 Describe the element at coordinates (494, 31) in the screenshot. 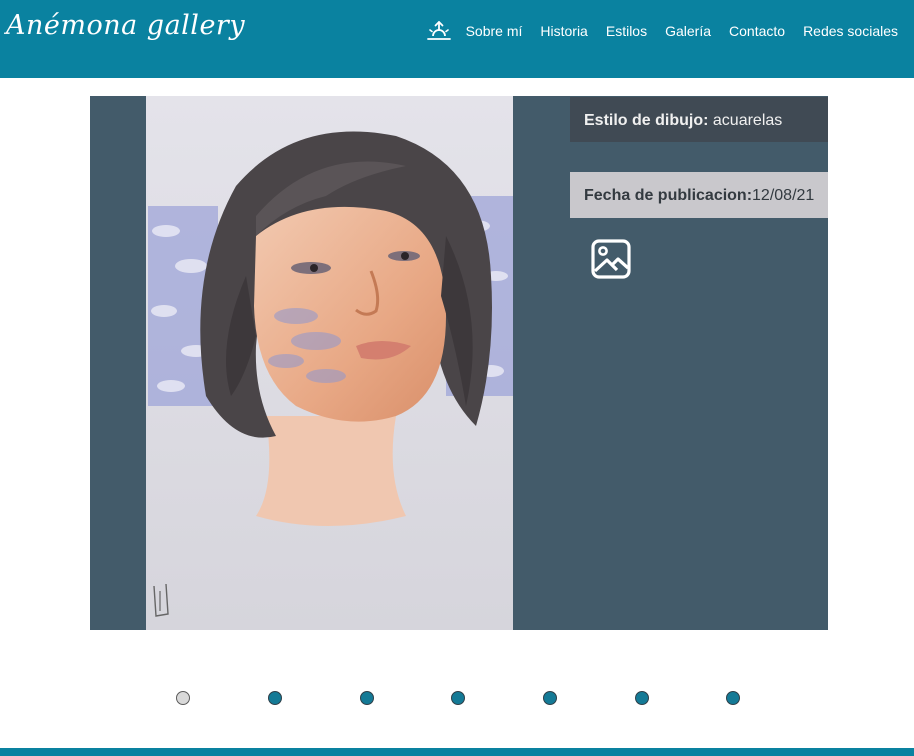

I see `nav-item-sobre-mi: Sobre mí` at that location.